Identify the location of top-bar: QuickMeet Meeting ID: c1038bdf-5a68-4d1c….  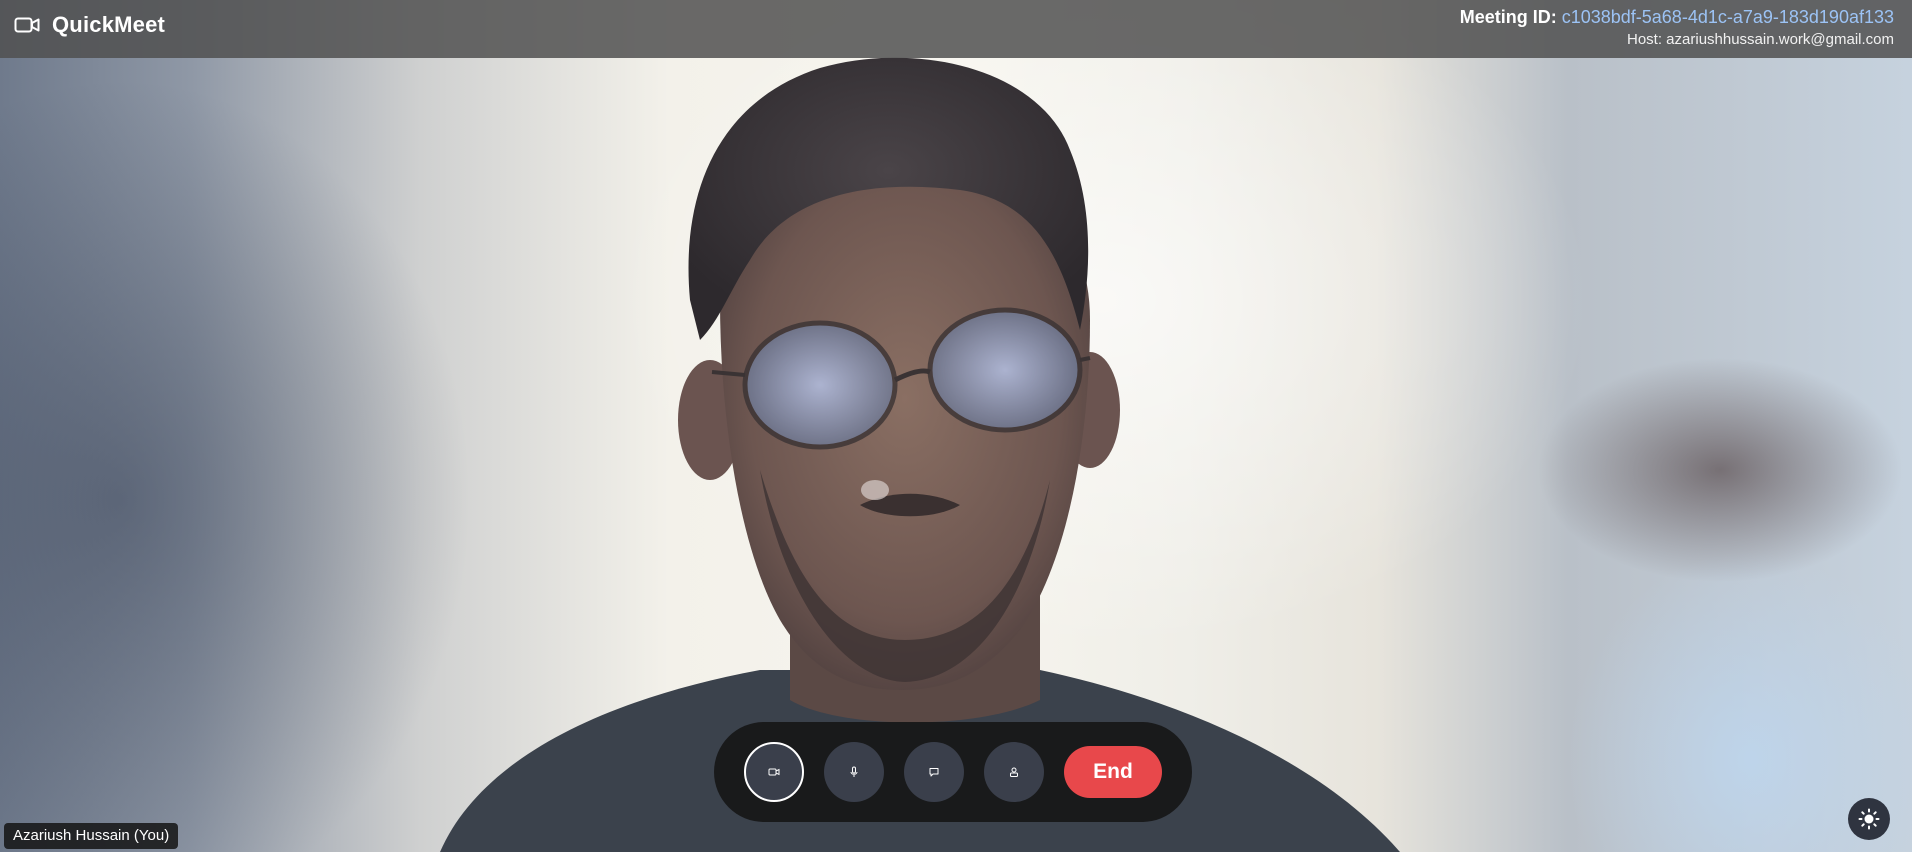
(956, 29).